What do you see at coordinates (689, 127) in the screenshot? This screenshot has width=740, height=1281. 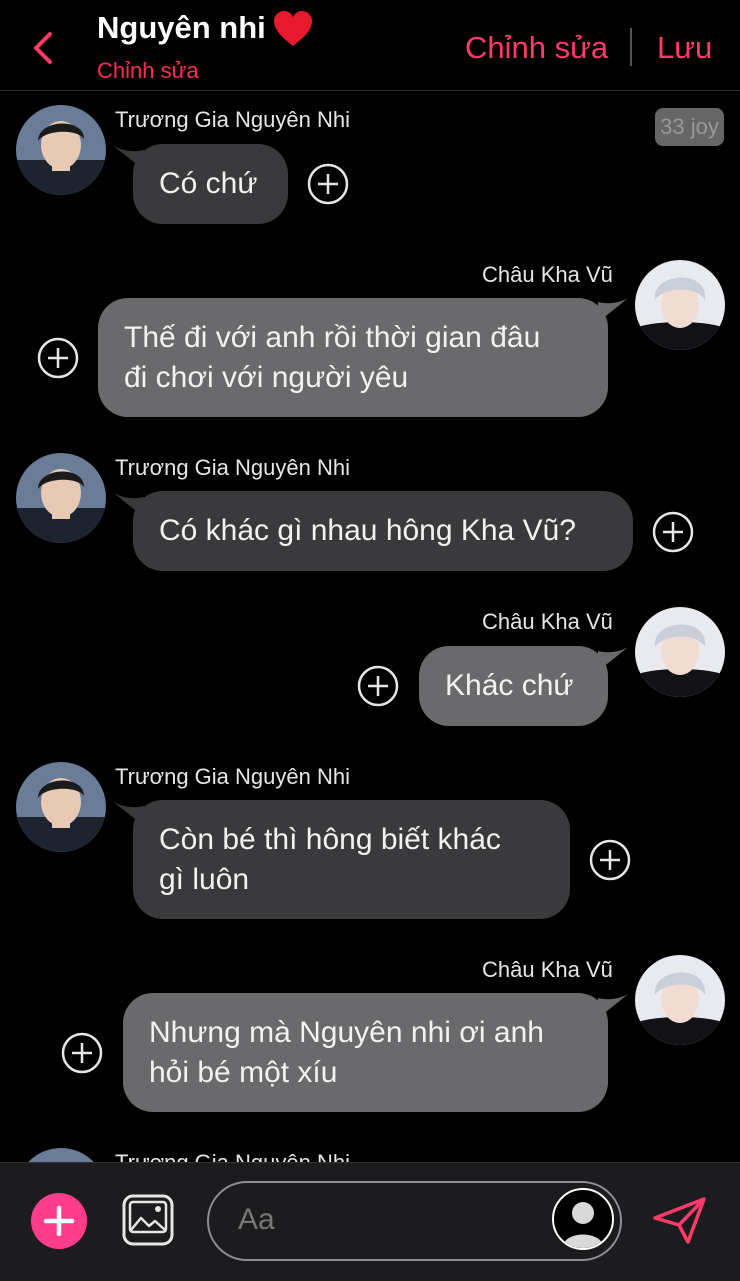 I see `timestamp-badge: 33 joy` at bounding box center [689, 127].